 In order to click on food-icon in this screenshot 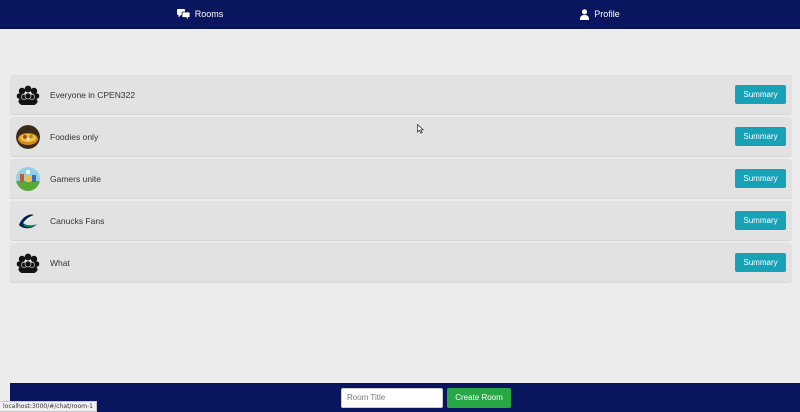, I will do `click(28, 136)`.